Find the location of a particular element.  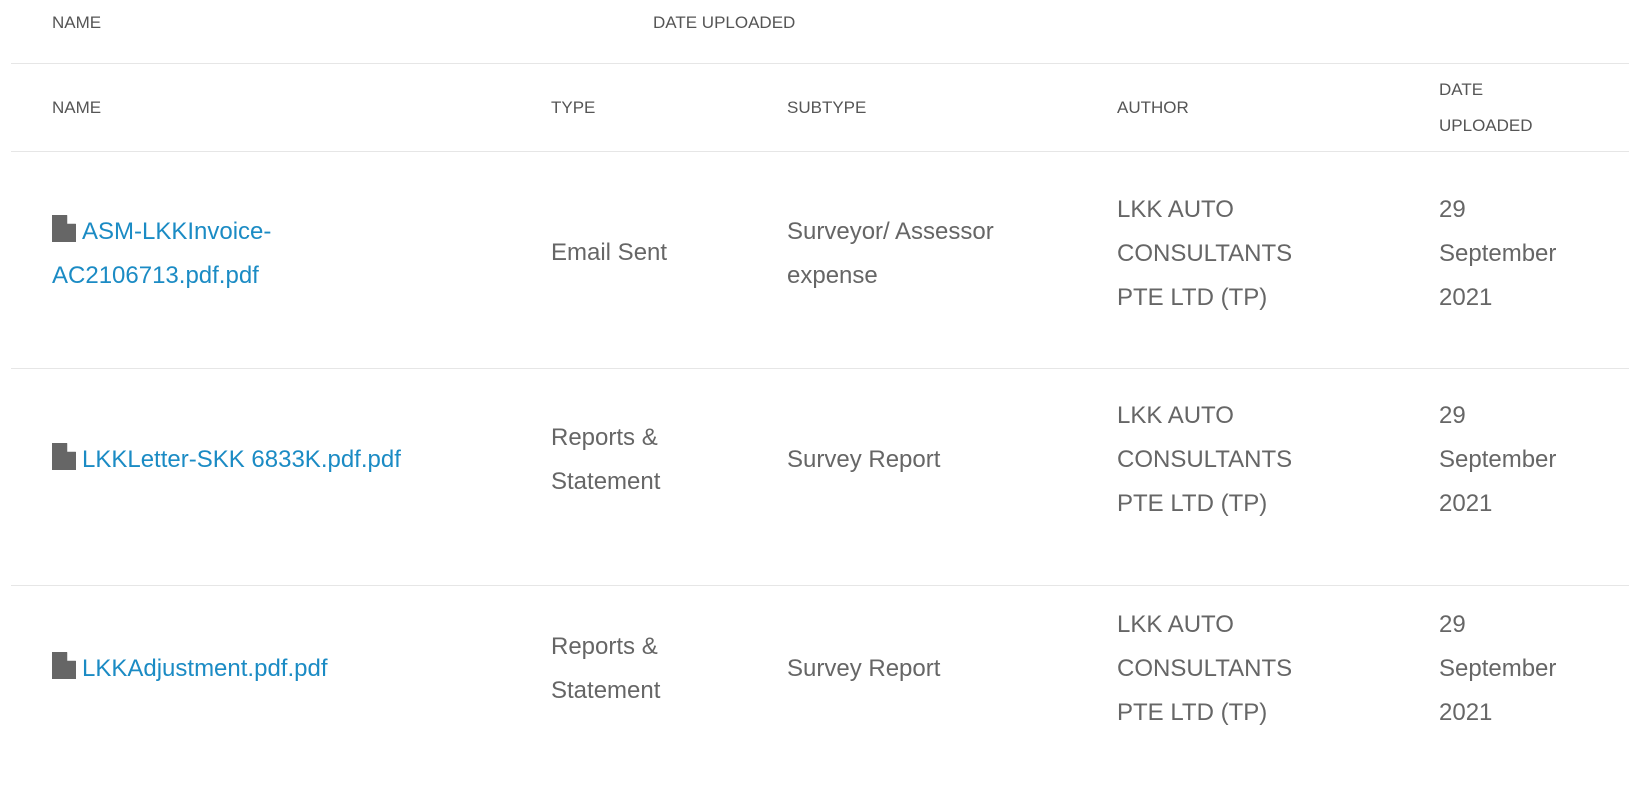

file-link-text-line2: AC2106713.pdf.pdf is located at coordinates (155, 275).